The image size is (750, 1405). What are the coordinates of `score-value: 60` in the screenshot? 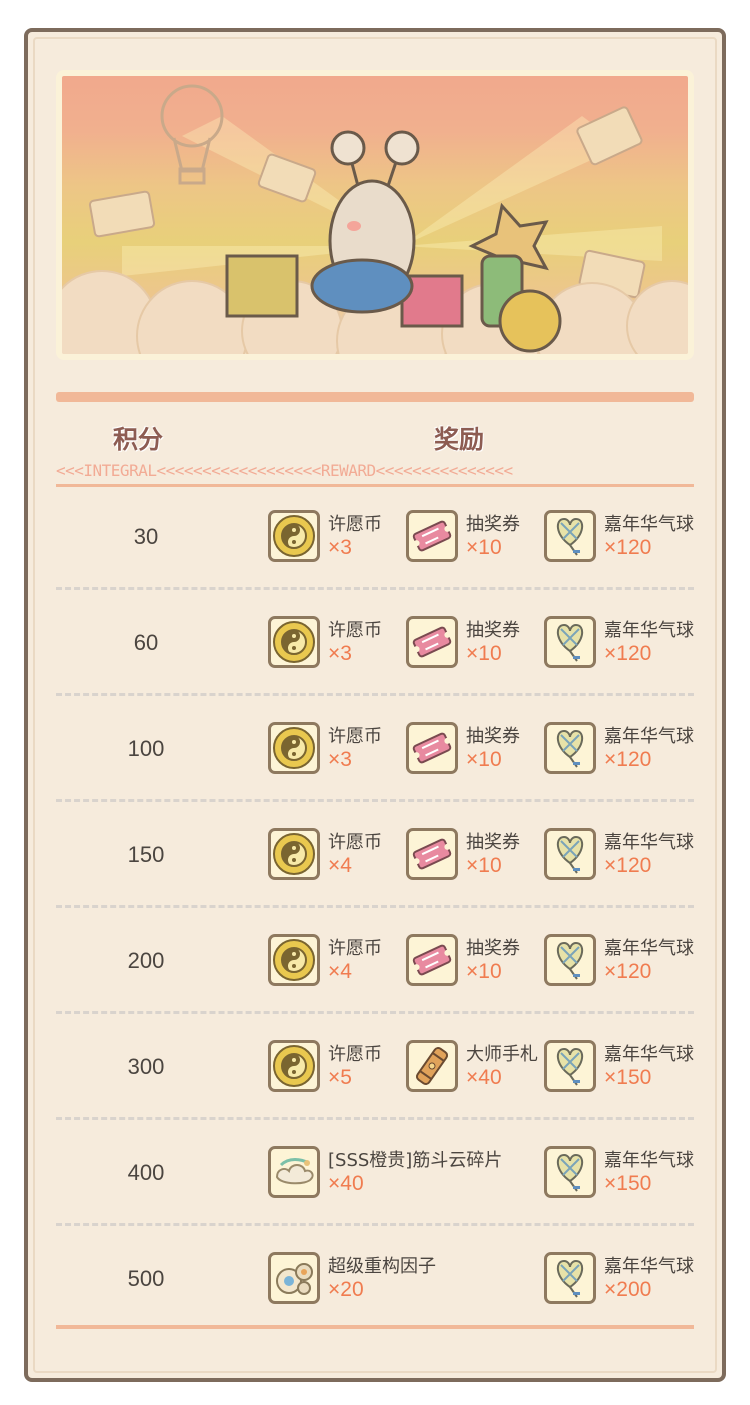 It's located at (146, 642).